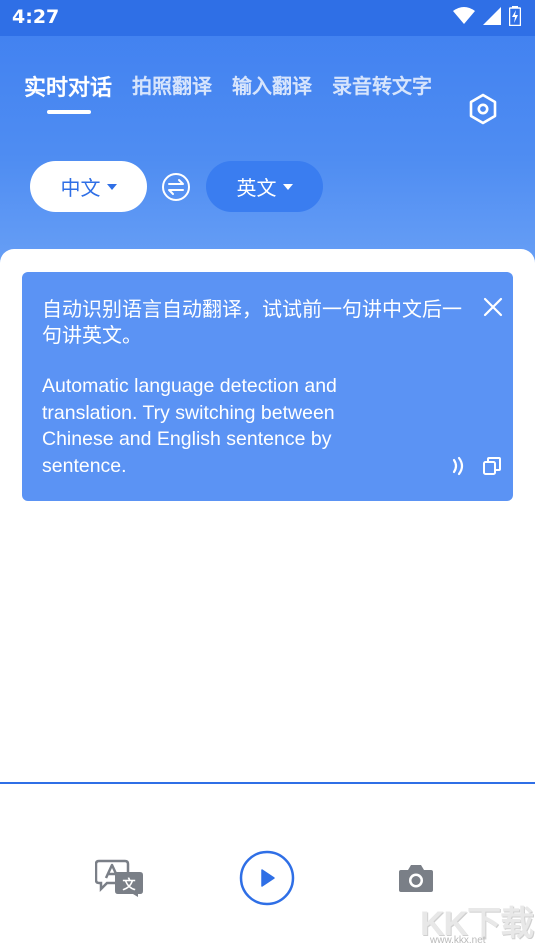 This screenshot has height=951, width=535. Describe the element at coordinates (382, 86) in the screenshot. I see `tab-recording-to-text: 录音转文字` at that location.